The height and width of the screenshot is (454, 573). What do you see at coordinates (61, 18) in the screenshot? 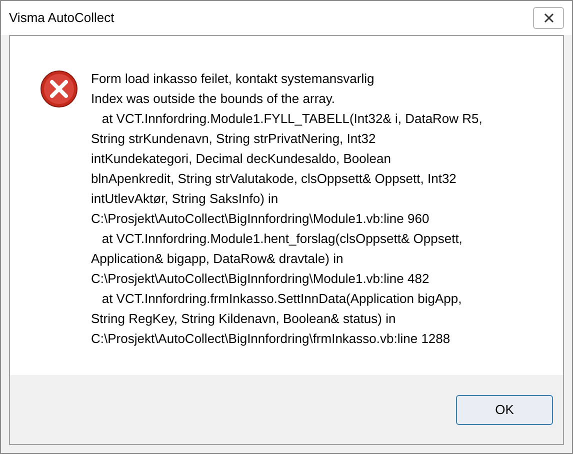
I see `window-title: Visma AutoCollect` at bounding box center [61, 18].